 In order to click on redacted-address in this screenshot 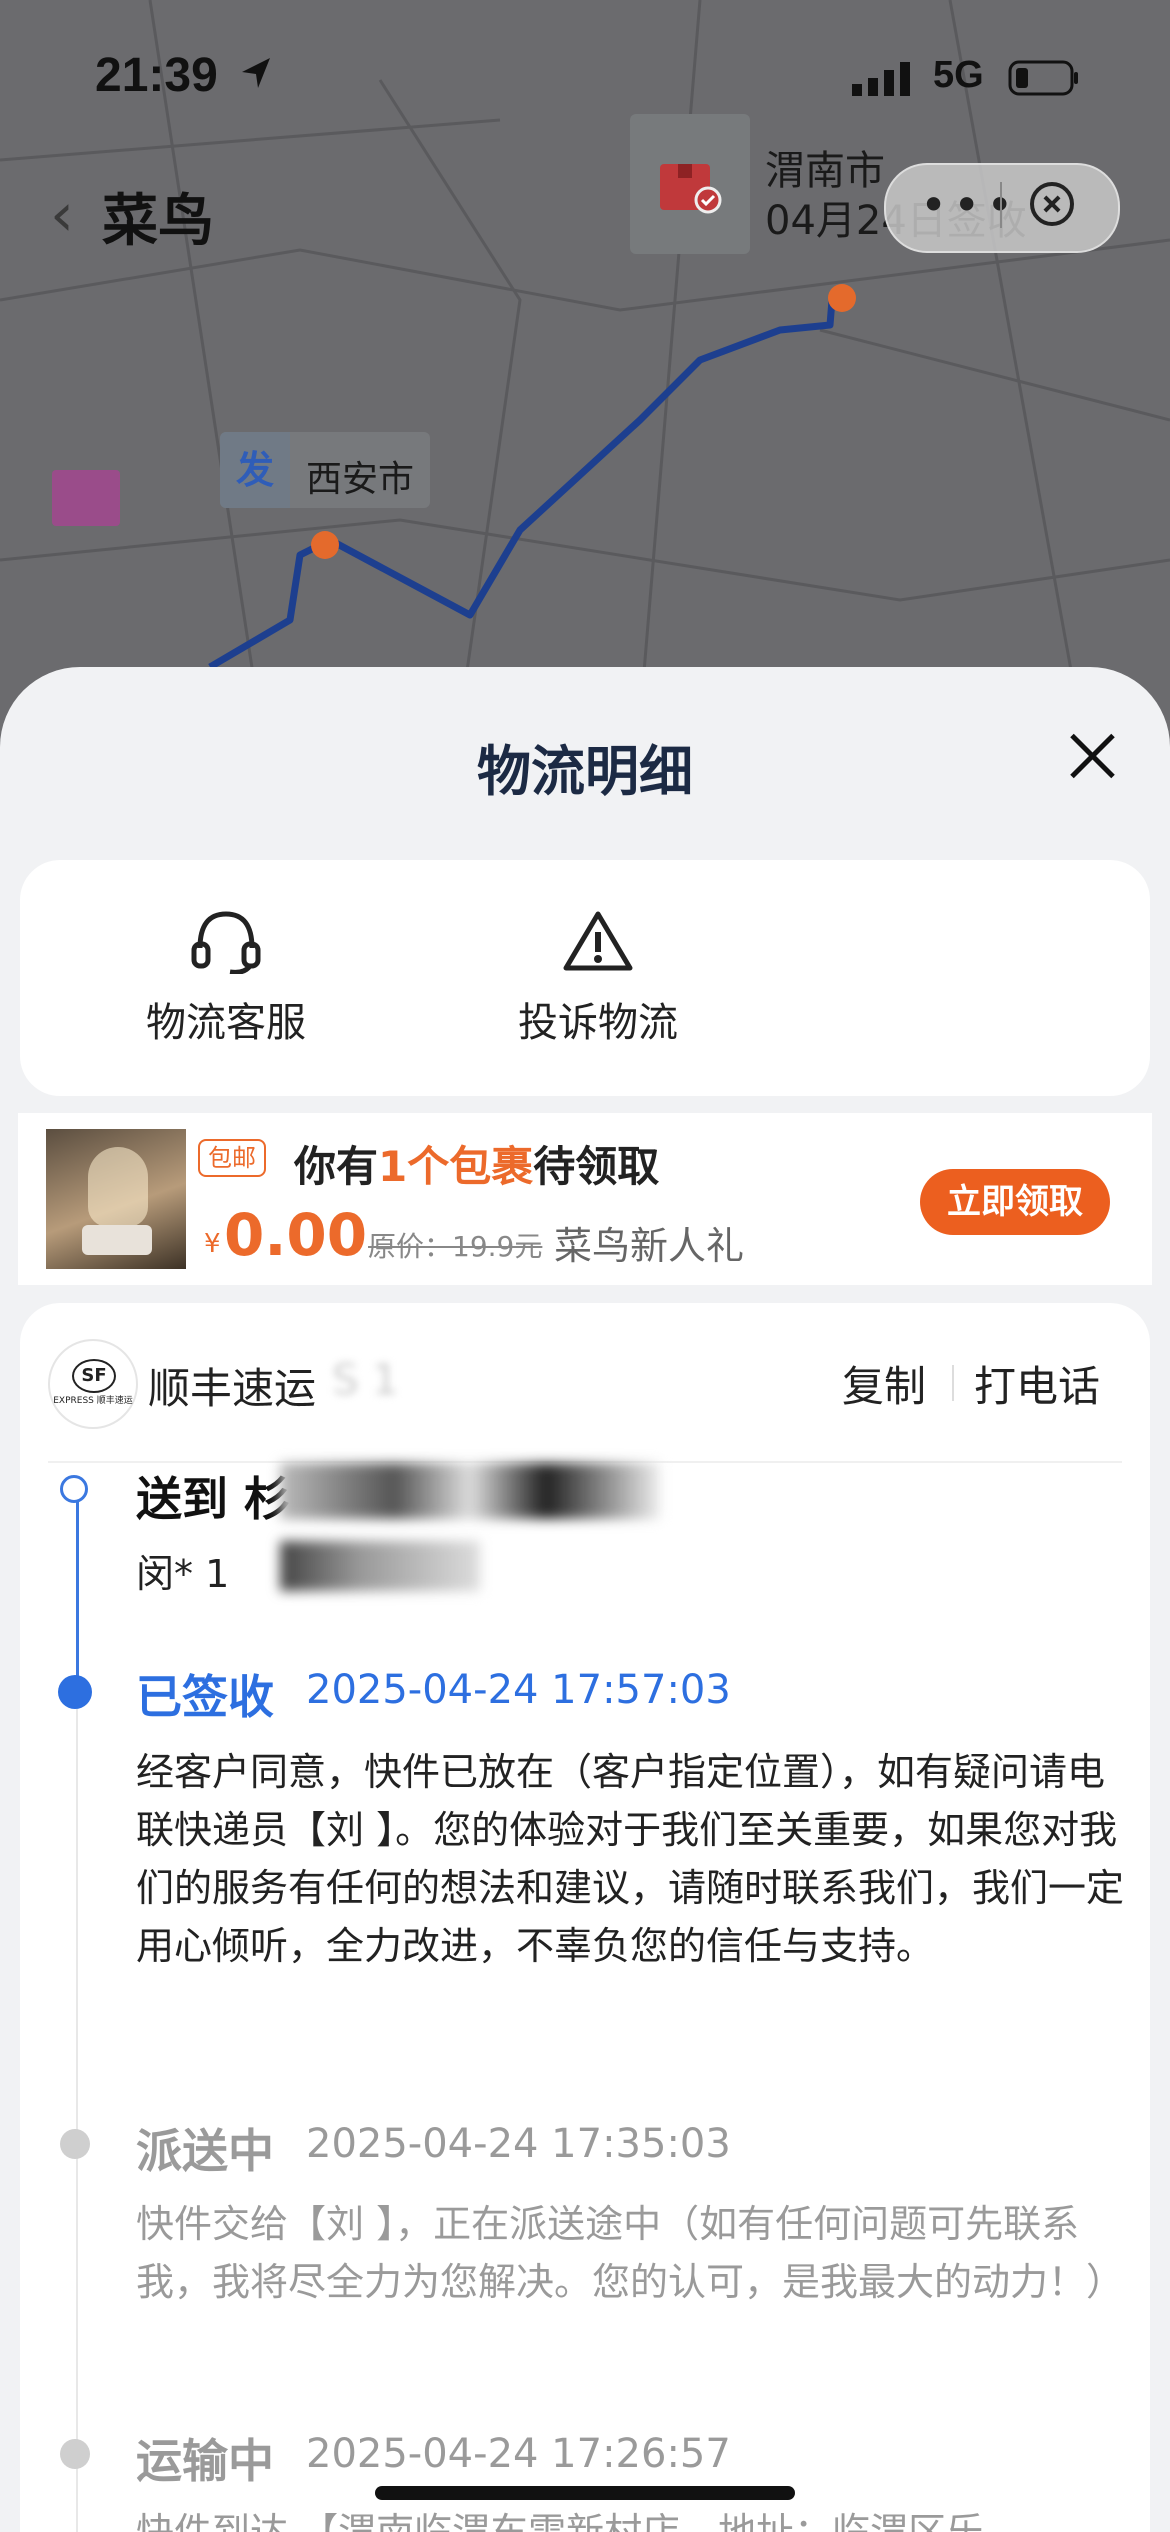, I will do `click(470, 1491)`.